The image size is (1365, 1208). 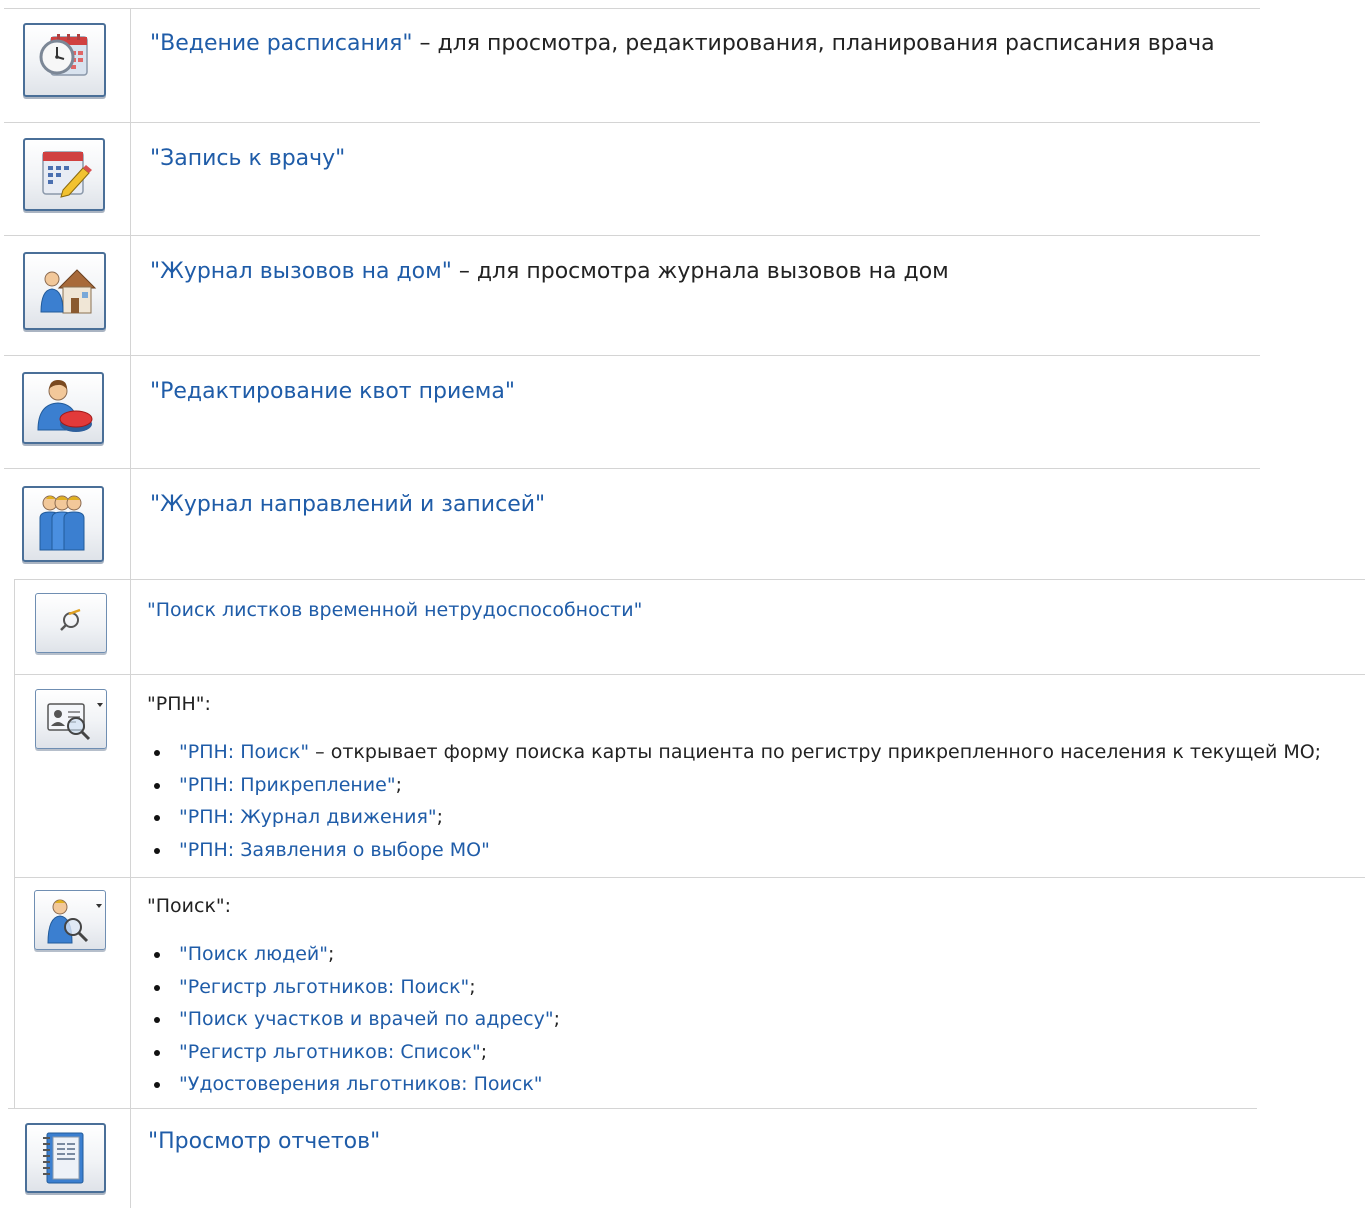 What do you see at coordinates (330, 1052) in the screenshot?
I see `beneficiary-register-list-link: "Регистр льготников: Список"` at bounding box center [330, 1052].